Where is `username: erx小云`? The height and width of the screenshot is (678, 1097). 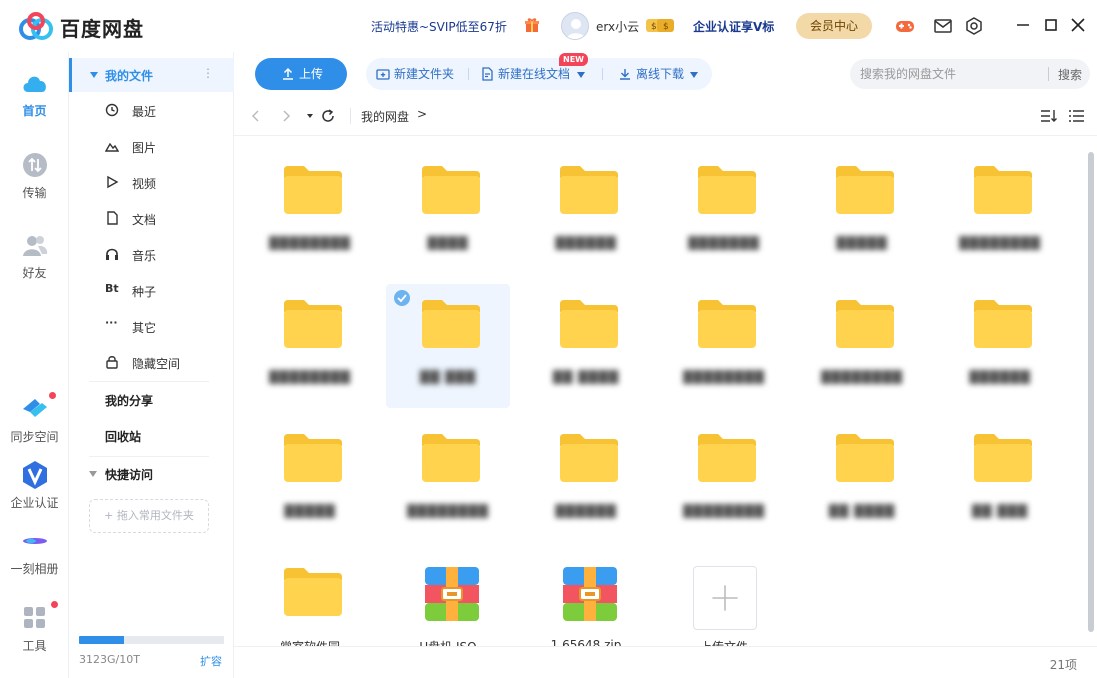
username: erx小云 is located at coordinates (617, 26).